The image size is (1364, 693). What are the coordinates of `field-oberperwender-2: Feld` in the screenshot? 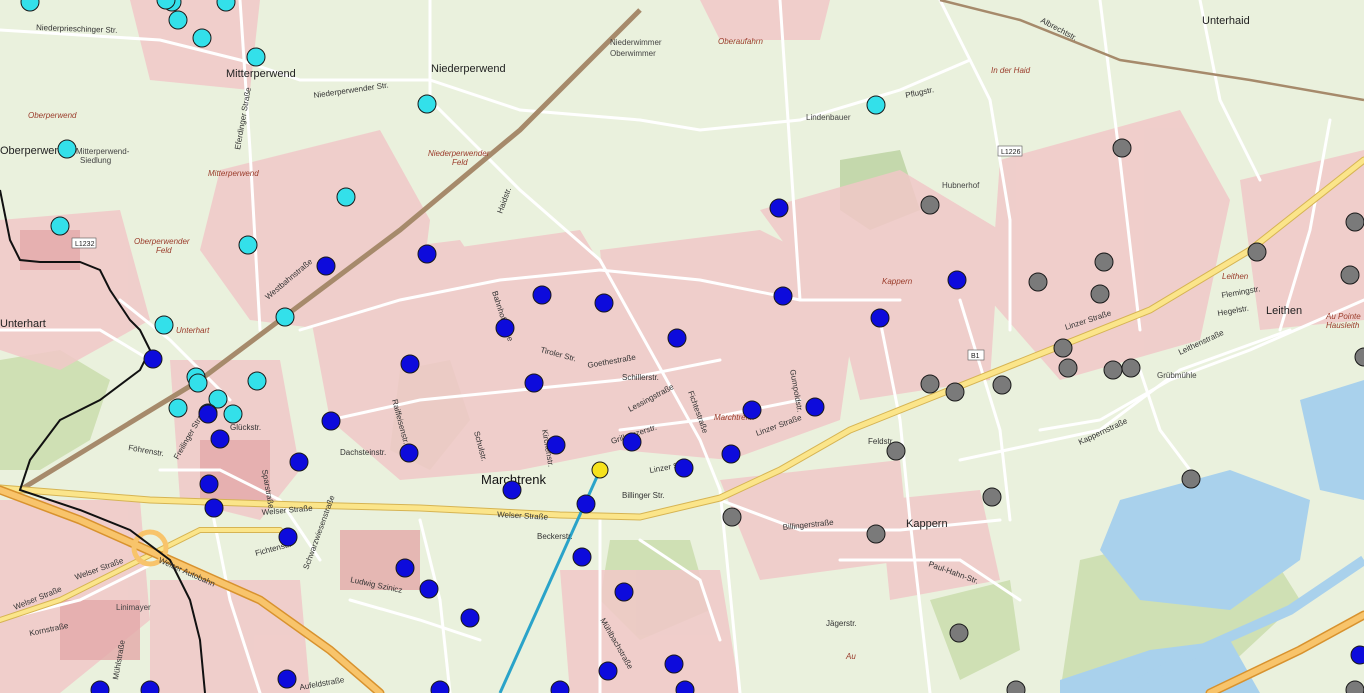 It's located at (164, 250).